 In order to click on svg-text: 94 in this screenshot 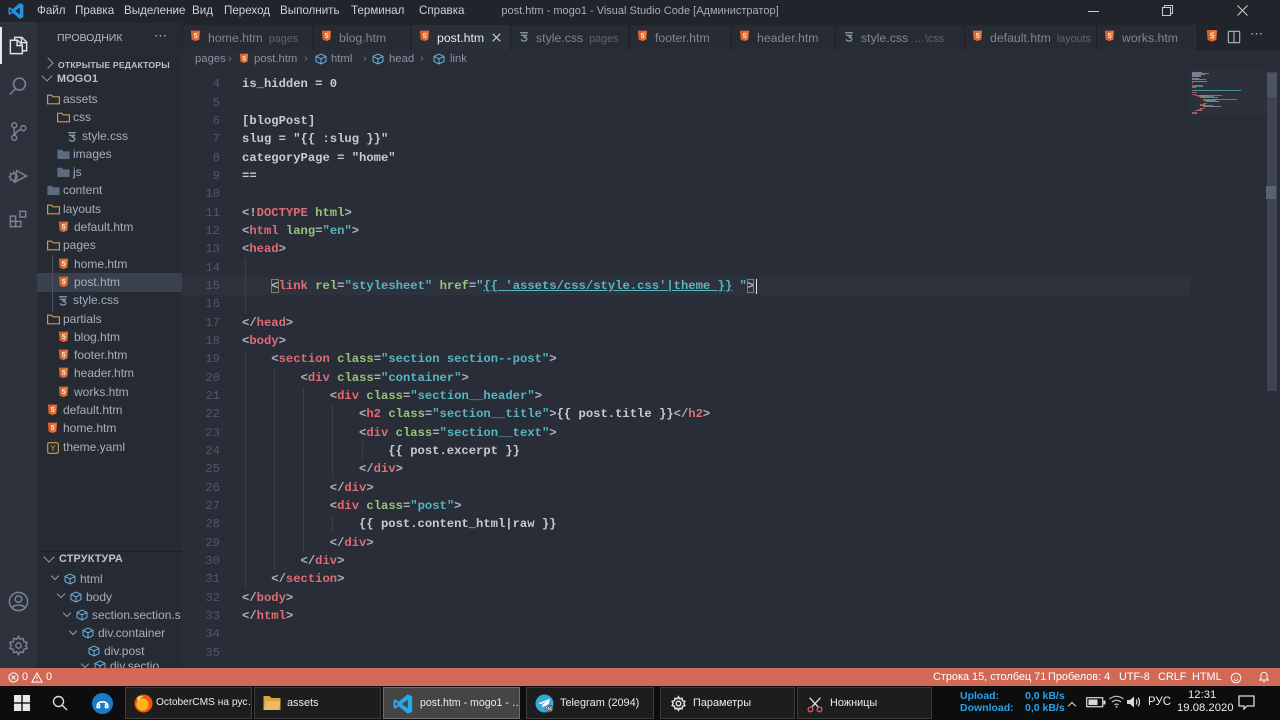, I will do `click(549, 709)`.